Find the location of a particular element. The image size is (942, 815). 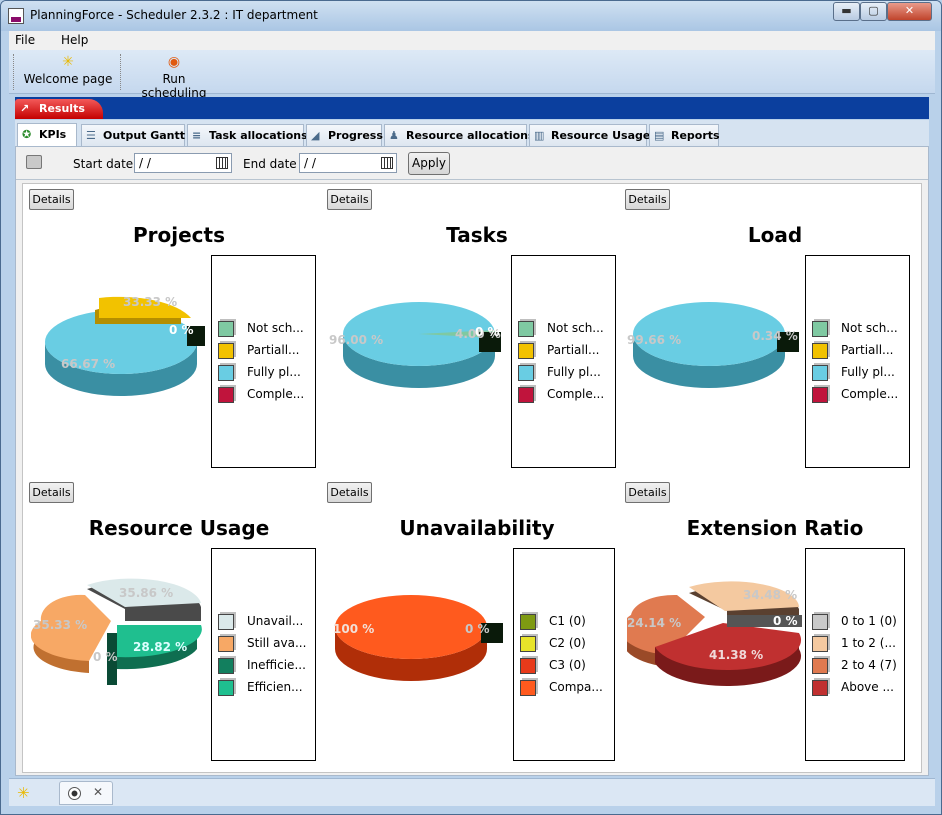

gantt-icon: ☰ is located at coordinates (91, 135).